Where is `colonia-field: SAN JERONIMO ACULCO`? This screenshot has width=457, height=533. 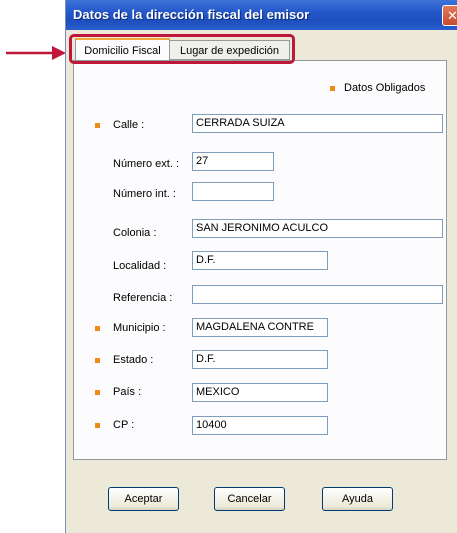
colonia-field: SAN JERONIMO ACULCO is located at coordinates (317, 228).